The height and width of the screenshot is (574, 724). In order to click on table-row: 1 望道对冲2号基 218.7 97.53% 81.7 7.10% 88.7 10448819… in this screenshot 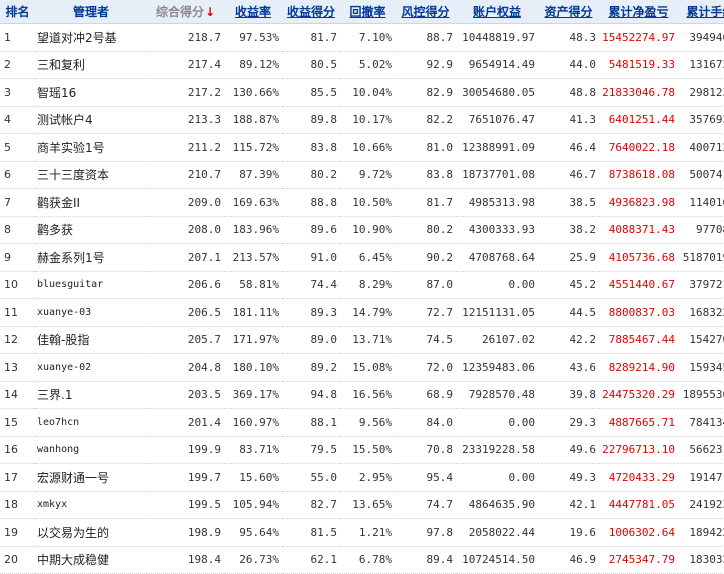, I will do `click(362, 37)`.